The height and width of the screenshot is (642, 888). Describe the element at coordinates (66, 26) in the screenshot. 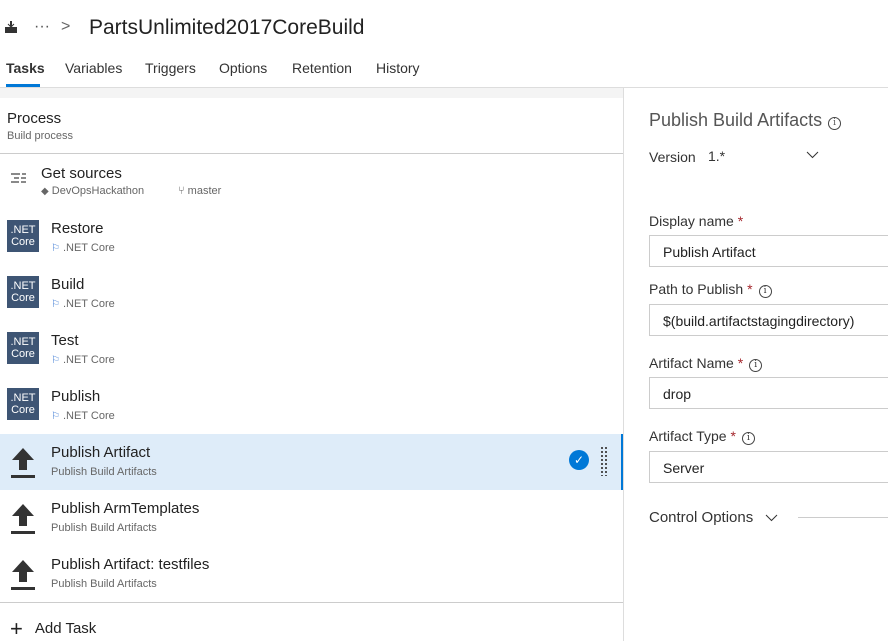

I see `breadcrumb-chevron-icon: >` at that location.